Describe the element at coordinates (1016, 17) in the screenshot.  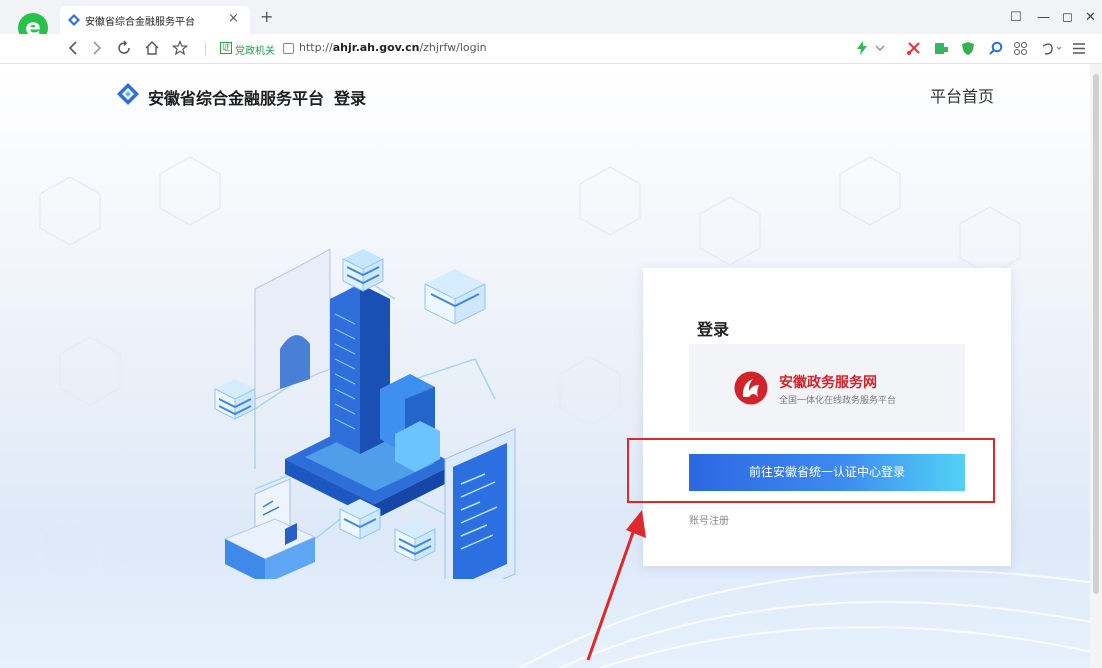
I see `skin-icon: ☐` at that location.